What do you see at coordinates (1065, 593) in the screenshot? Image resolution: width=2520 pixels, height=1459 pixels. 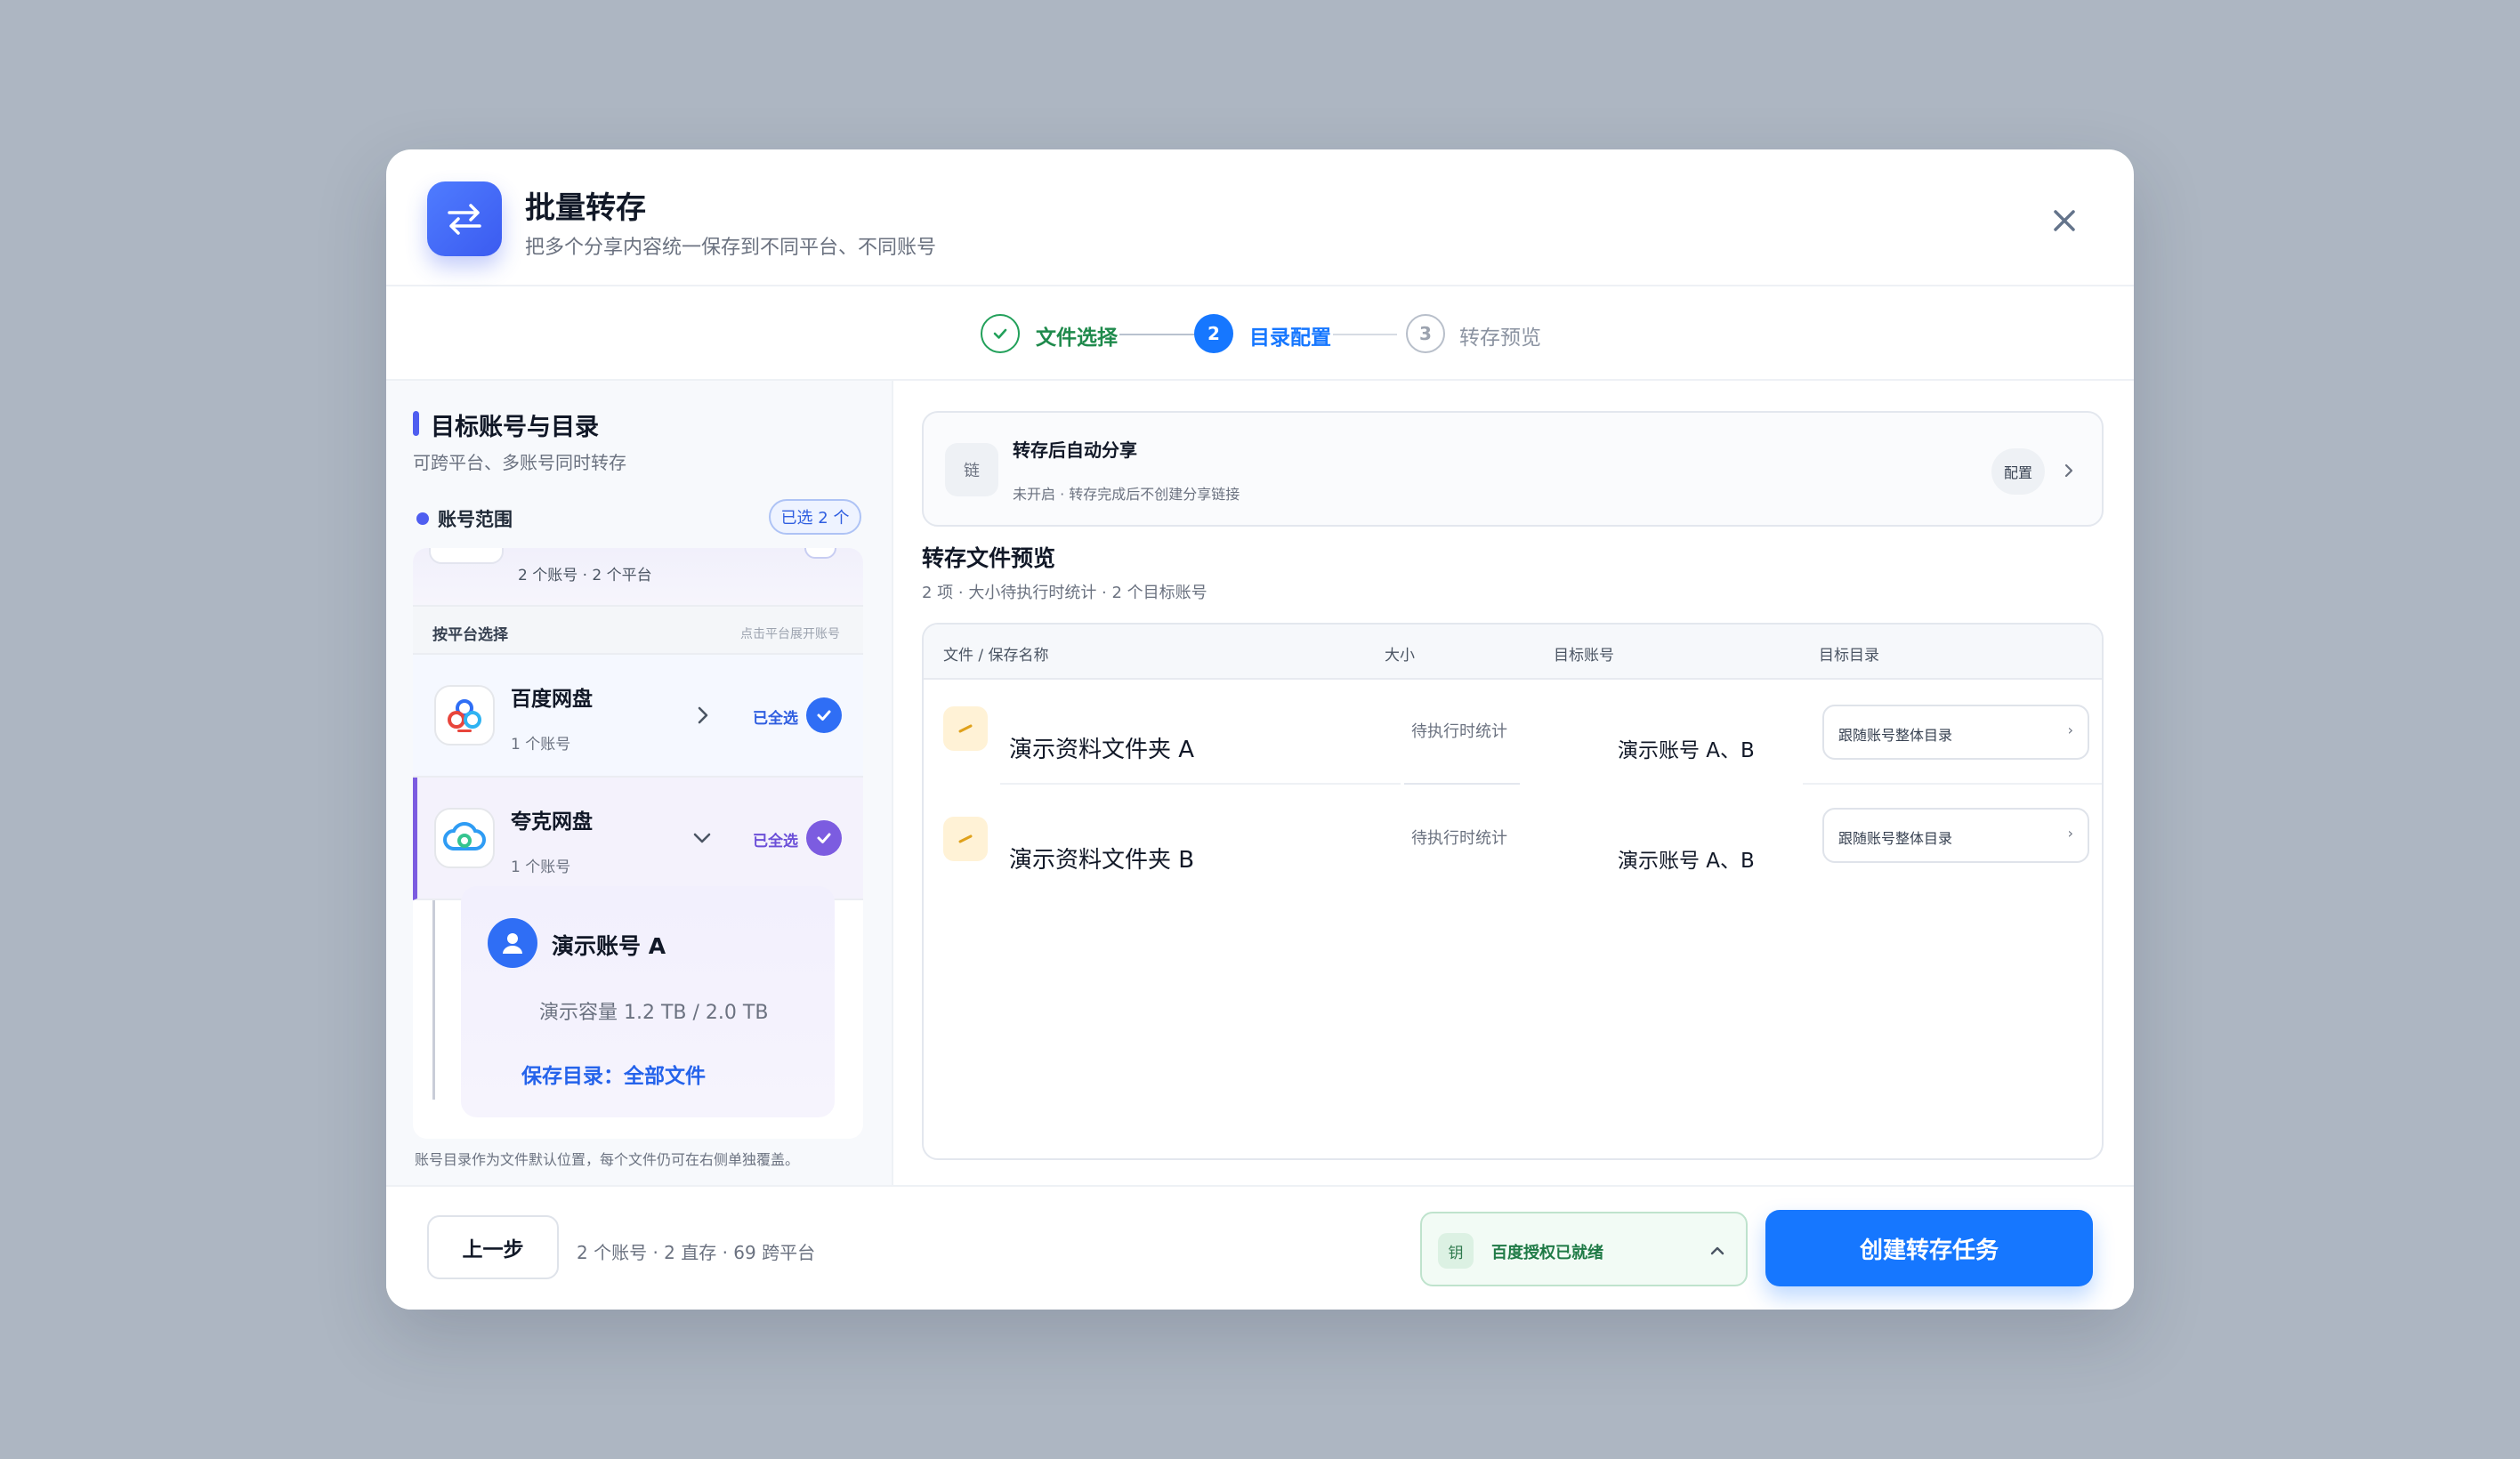 I see `preview-subtitle: 2 项 · 大小待执行时统计 · 2 个目标账号` at bounding box center [1065, 593].